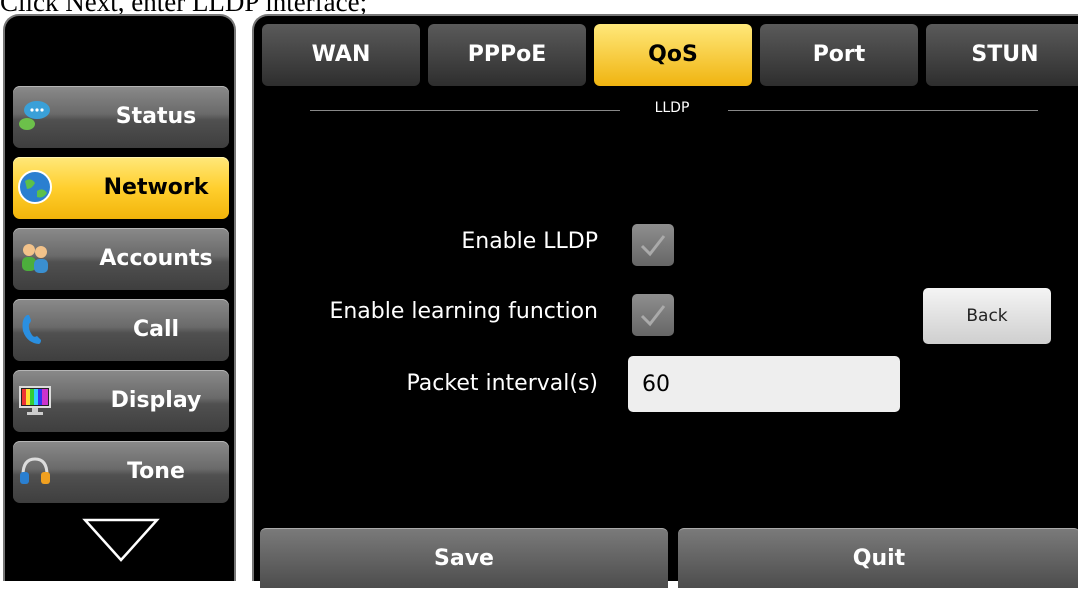 This screenshot has height=589, width=1078. What do you see at coordinates (987, 316) in the screenshot?
I see `back-button: Back` at bounding box center [987, 316].